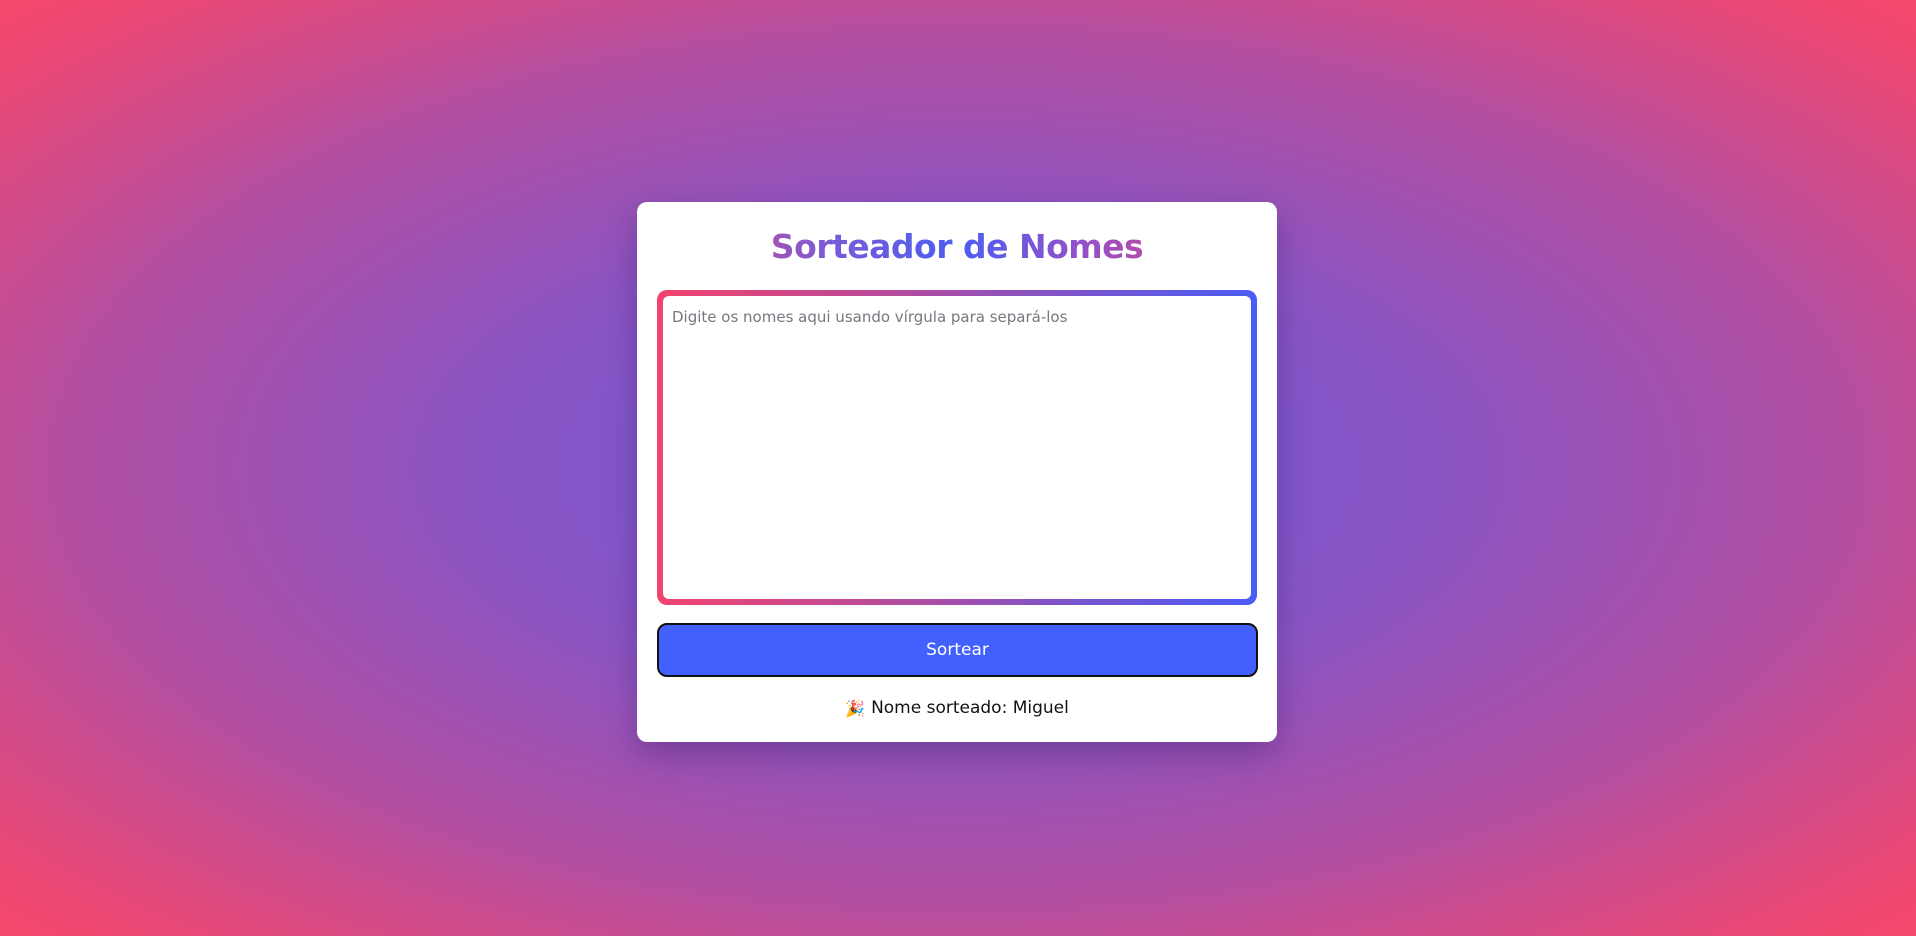  I want to click on names-input, so click(957, 447).